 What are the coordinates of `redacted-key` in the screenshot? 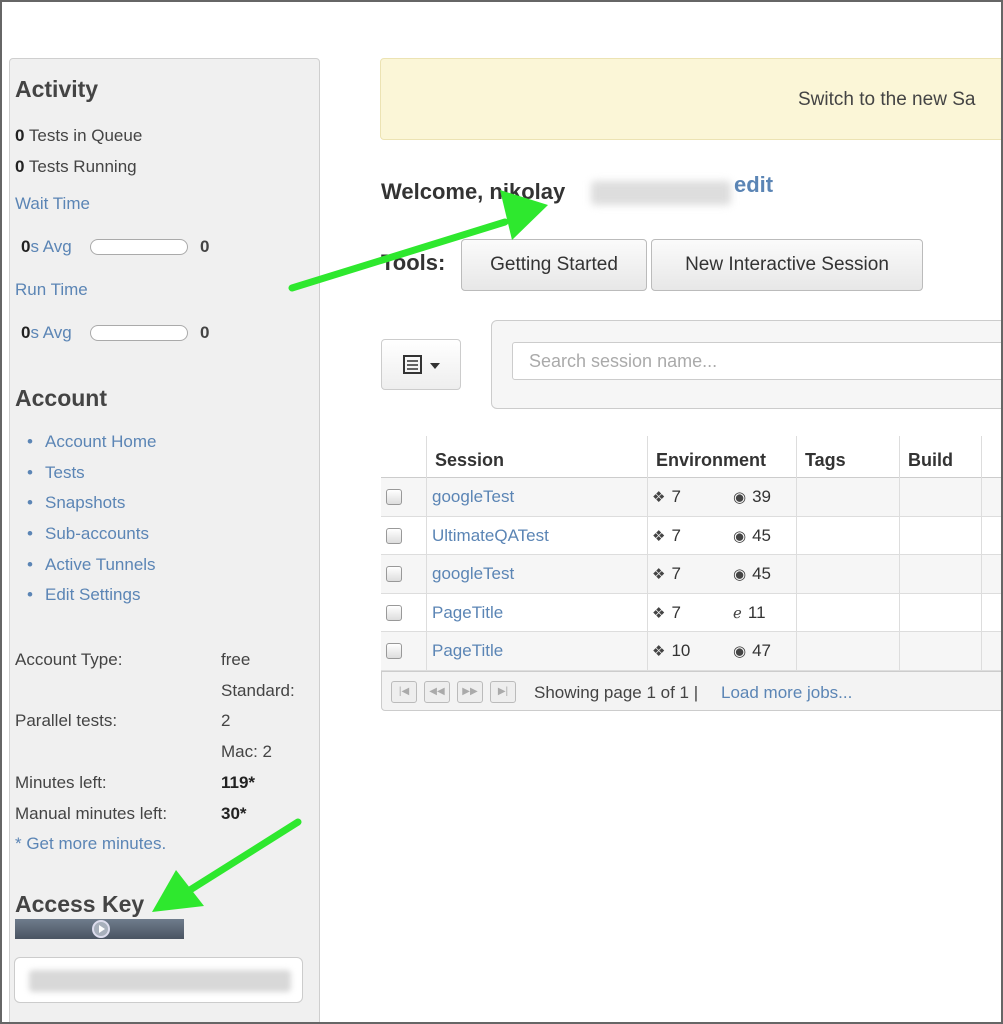 It's located at (160, 981).